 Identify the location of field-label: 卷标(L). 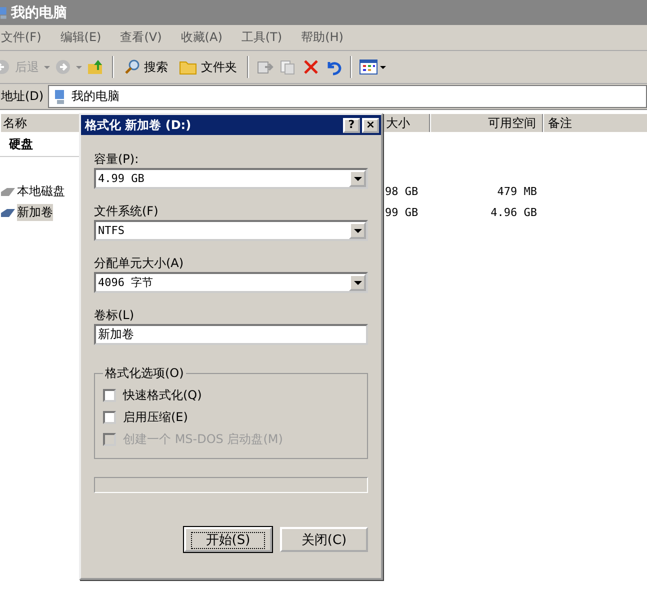
(115, 315).